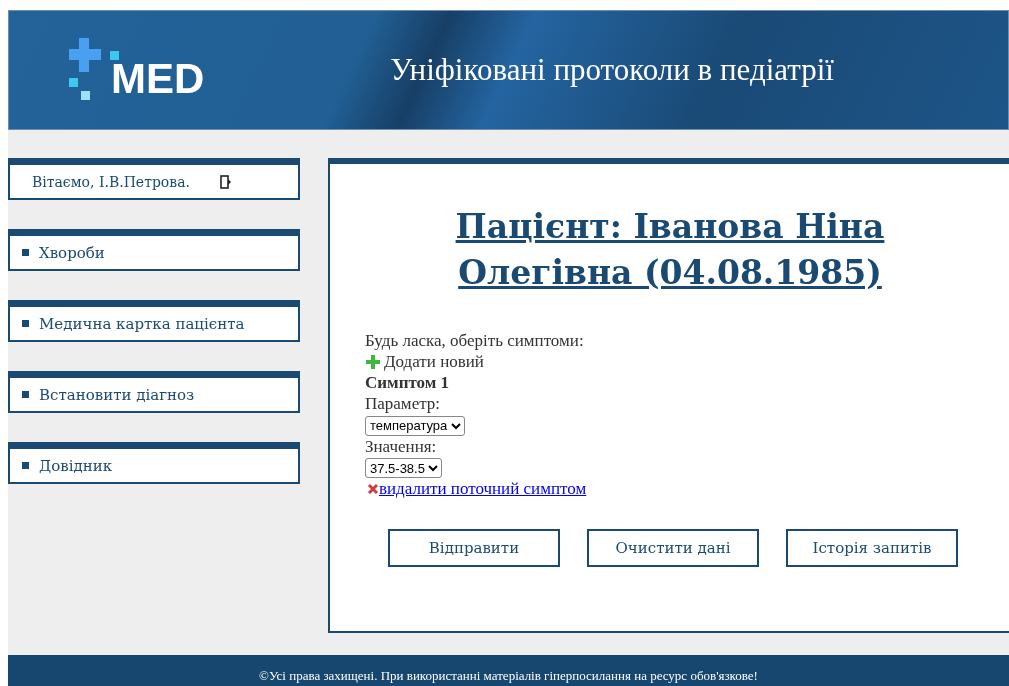  I want to click on prompt-text: Будь ласка, оберіть симптоми:, so click(475, 340).